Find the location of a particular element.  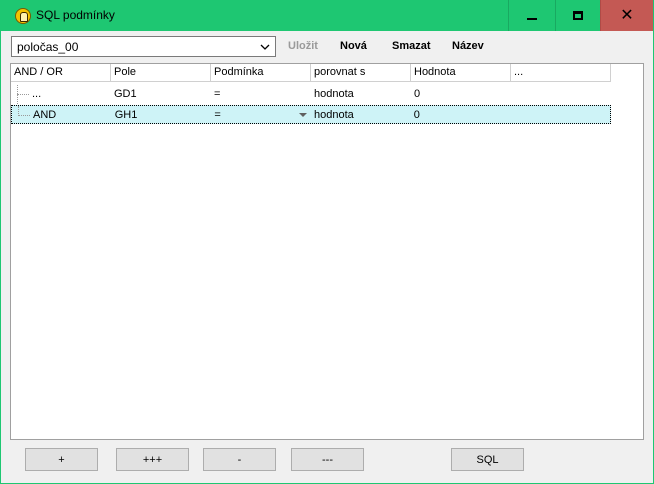

column-header-compare: porovnat s is located at coordinates (361, 73).